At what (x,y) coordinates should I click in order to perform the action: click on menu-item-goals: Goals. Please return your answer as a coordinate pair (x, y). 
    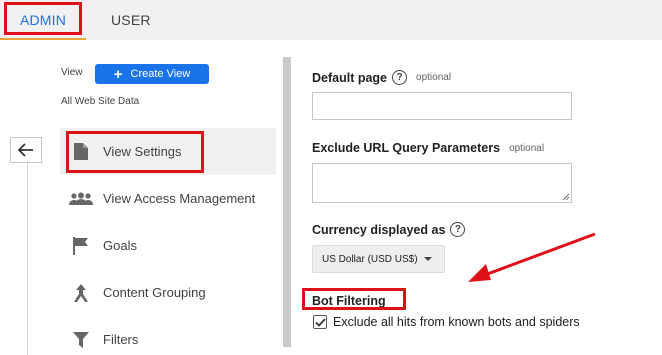
    Looking at the image, I should click on (168, 245).